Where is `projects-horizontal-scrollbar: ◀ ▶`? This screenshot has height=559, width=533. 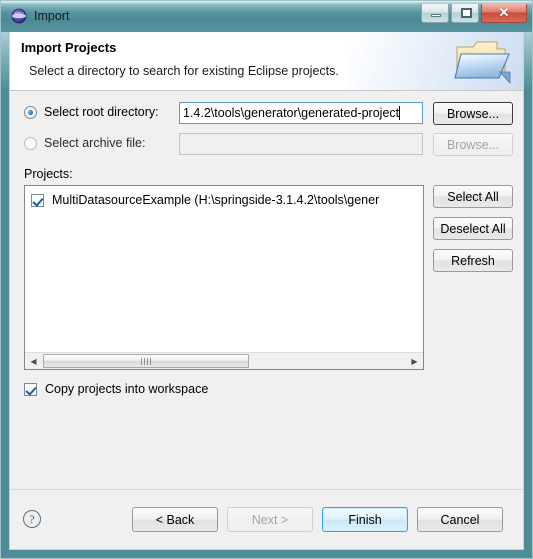 projects-horizontal-scrollbar: ◀ ▶ is located at coordinates (224, 360).